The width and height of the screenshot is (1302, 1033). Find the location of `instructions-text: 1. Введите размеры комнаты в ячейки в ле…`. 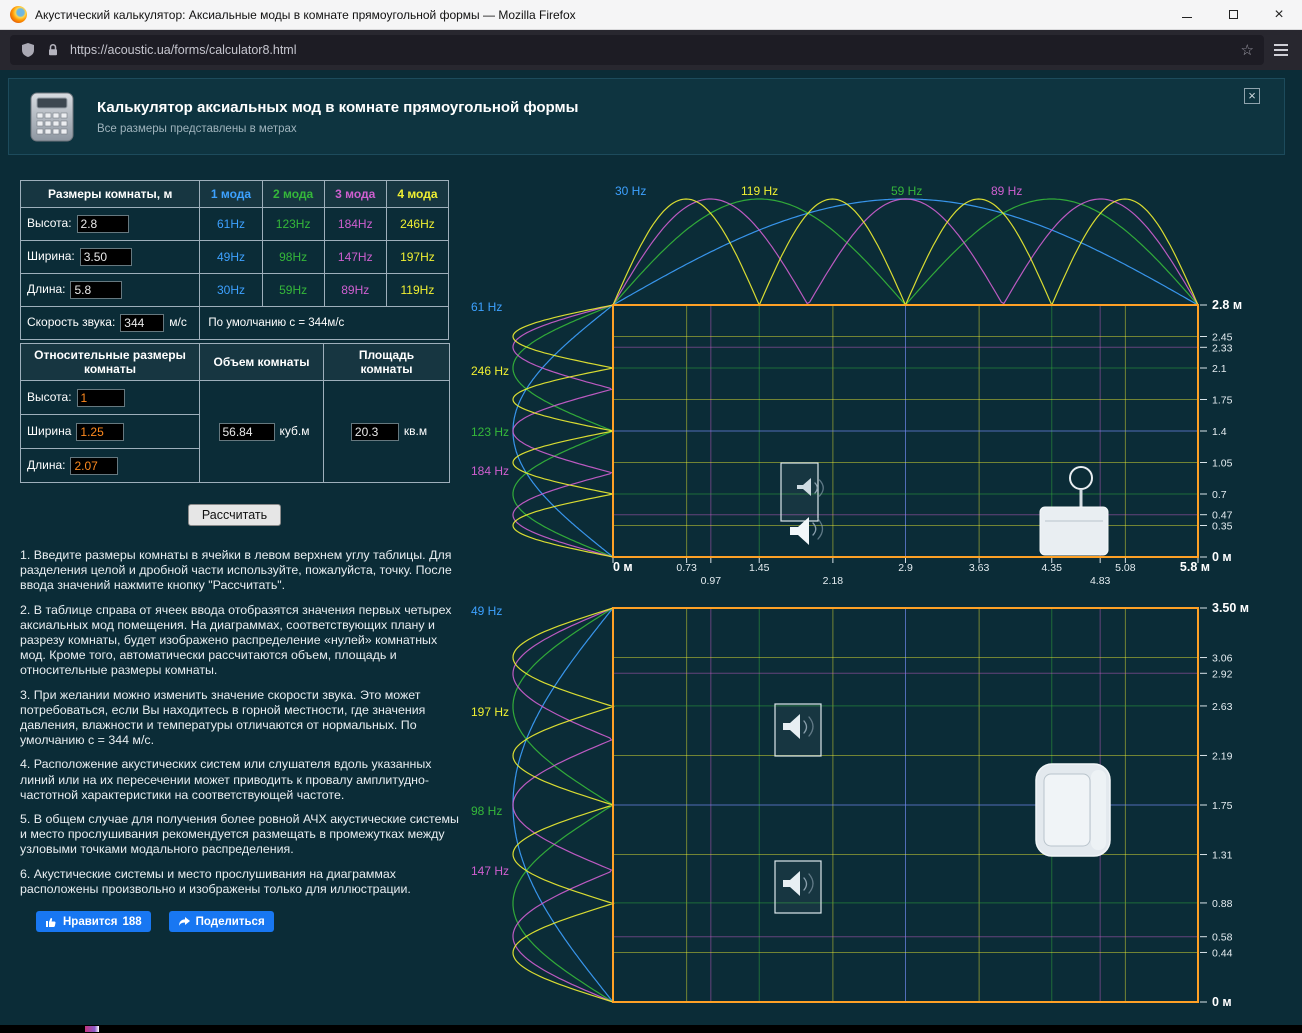

instructions-text: 1. Введите размеры комнаты в ячейки в ле… is located at coordinates (243, 722).